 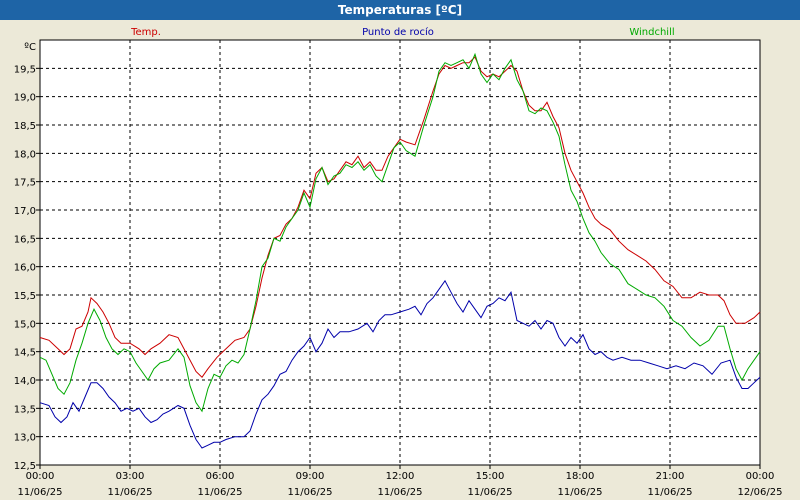 What do you see at coordinates (580, 476) in the screenshot?
I see `x-tick-label-time: 18:00` at bounding box center [580, 476].